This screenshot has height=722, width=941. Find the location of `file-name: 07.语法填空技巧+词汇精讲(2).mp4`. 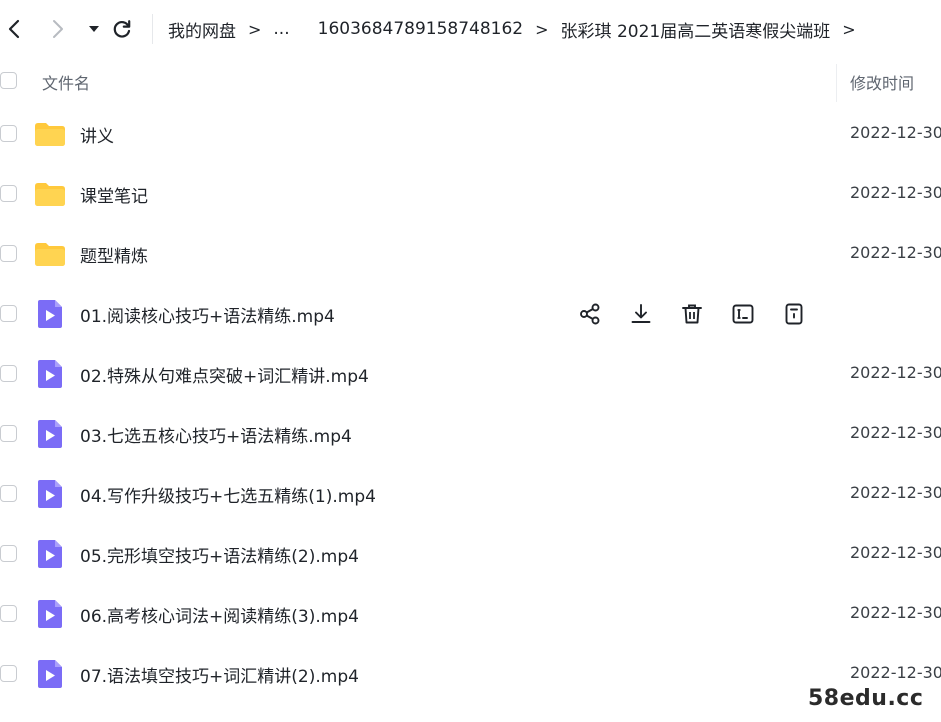

file-name: 07.语法填空技巧+词汇精讲(2).mp4 is located at coordinates (219, 674).